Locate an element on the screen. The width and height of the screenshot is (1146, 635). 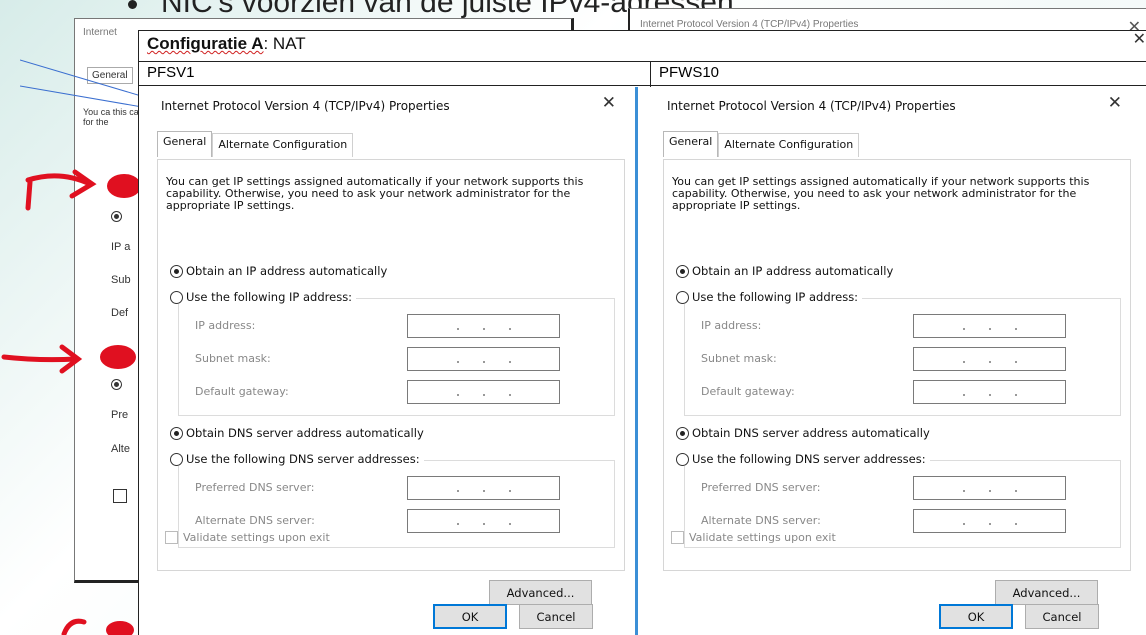
bg-frag-subnet: Sub is located at coordinates (121, 280).